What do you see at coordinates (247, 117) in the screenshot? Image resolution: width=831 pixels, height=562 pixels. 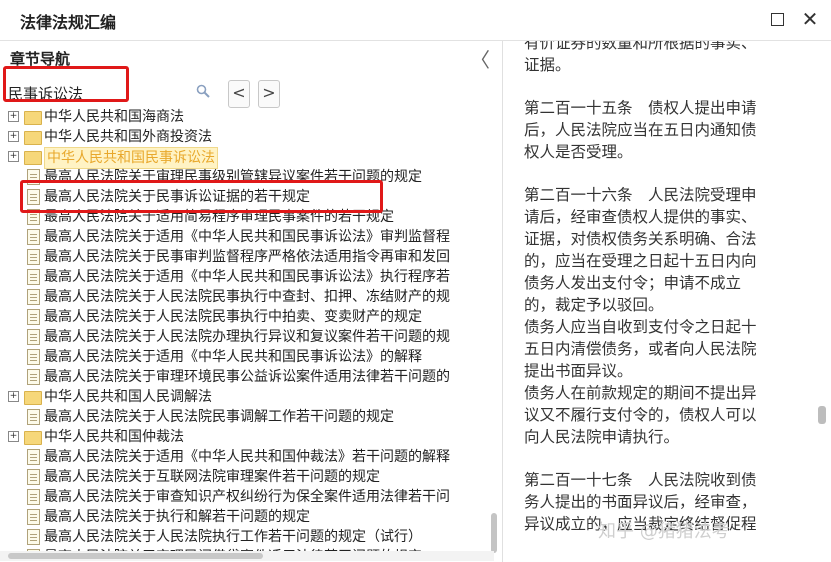 I see `tree-folder-item: + 中华人民共和国海商法` at bounding box center [247, 117].